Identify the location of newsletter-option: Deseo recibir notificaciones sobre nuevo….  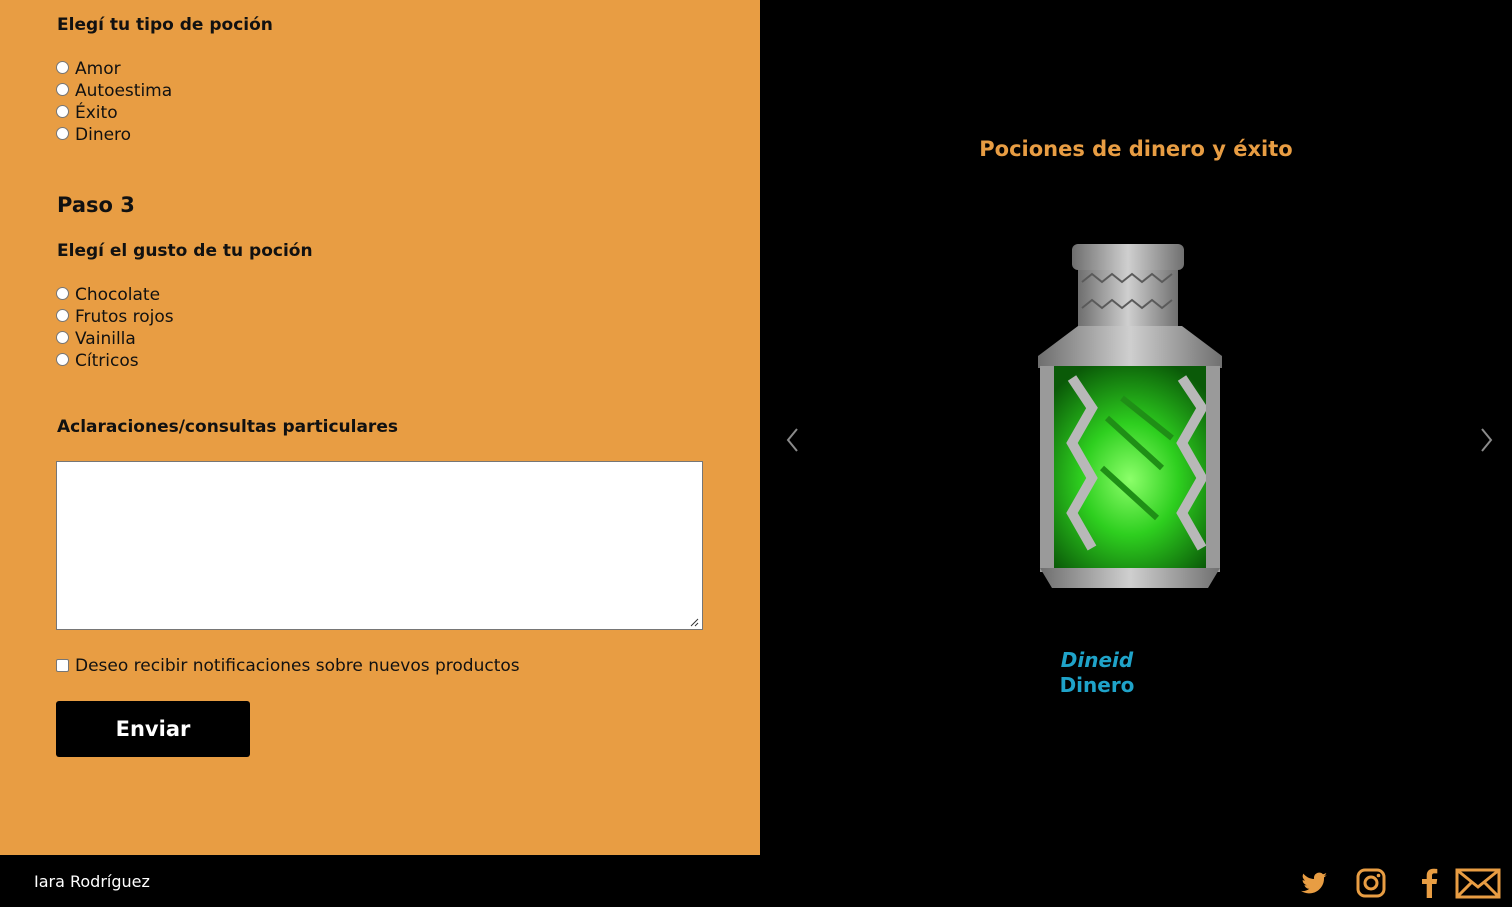
(288, 666).